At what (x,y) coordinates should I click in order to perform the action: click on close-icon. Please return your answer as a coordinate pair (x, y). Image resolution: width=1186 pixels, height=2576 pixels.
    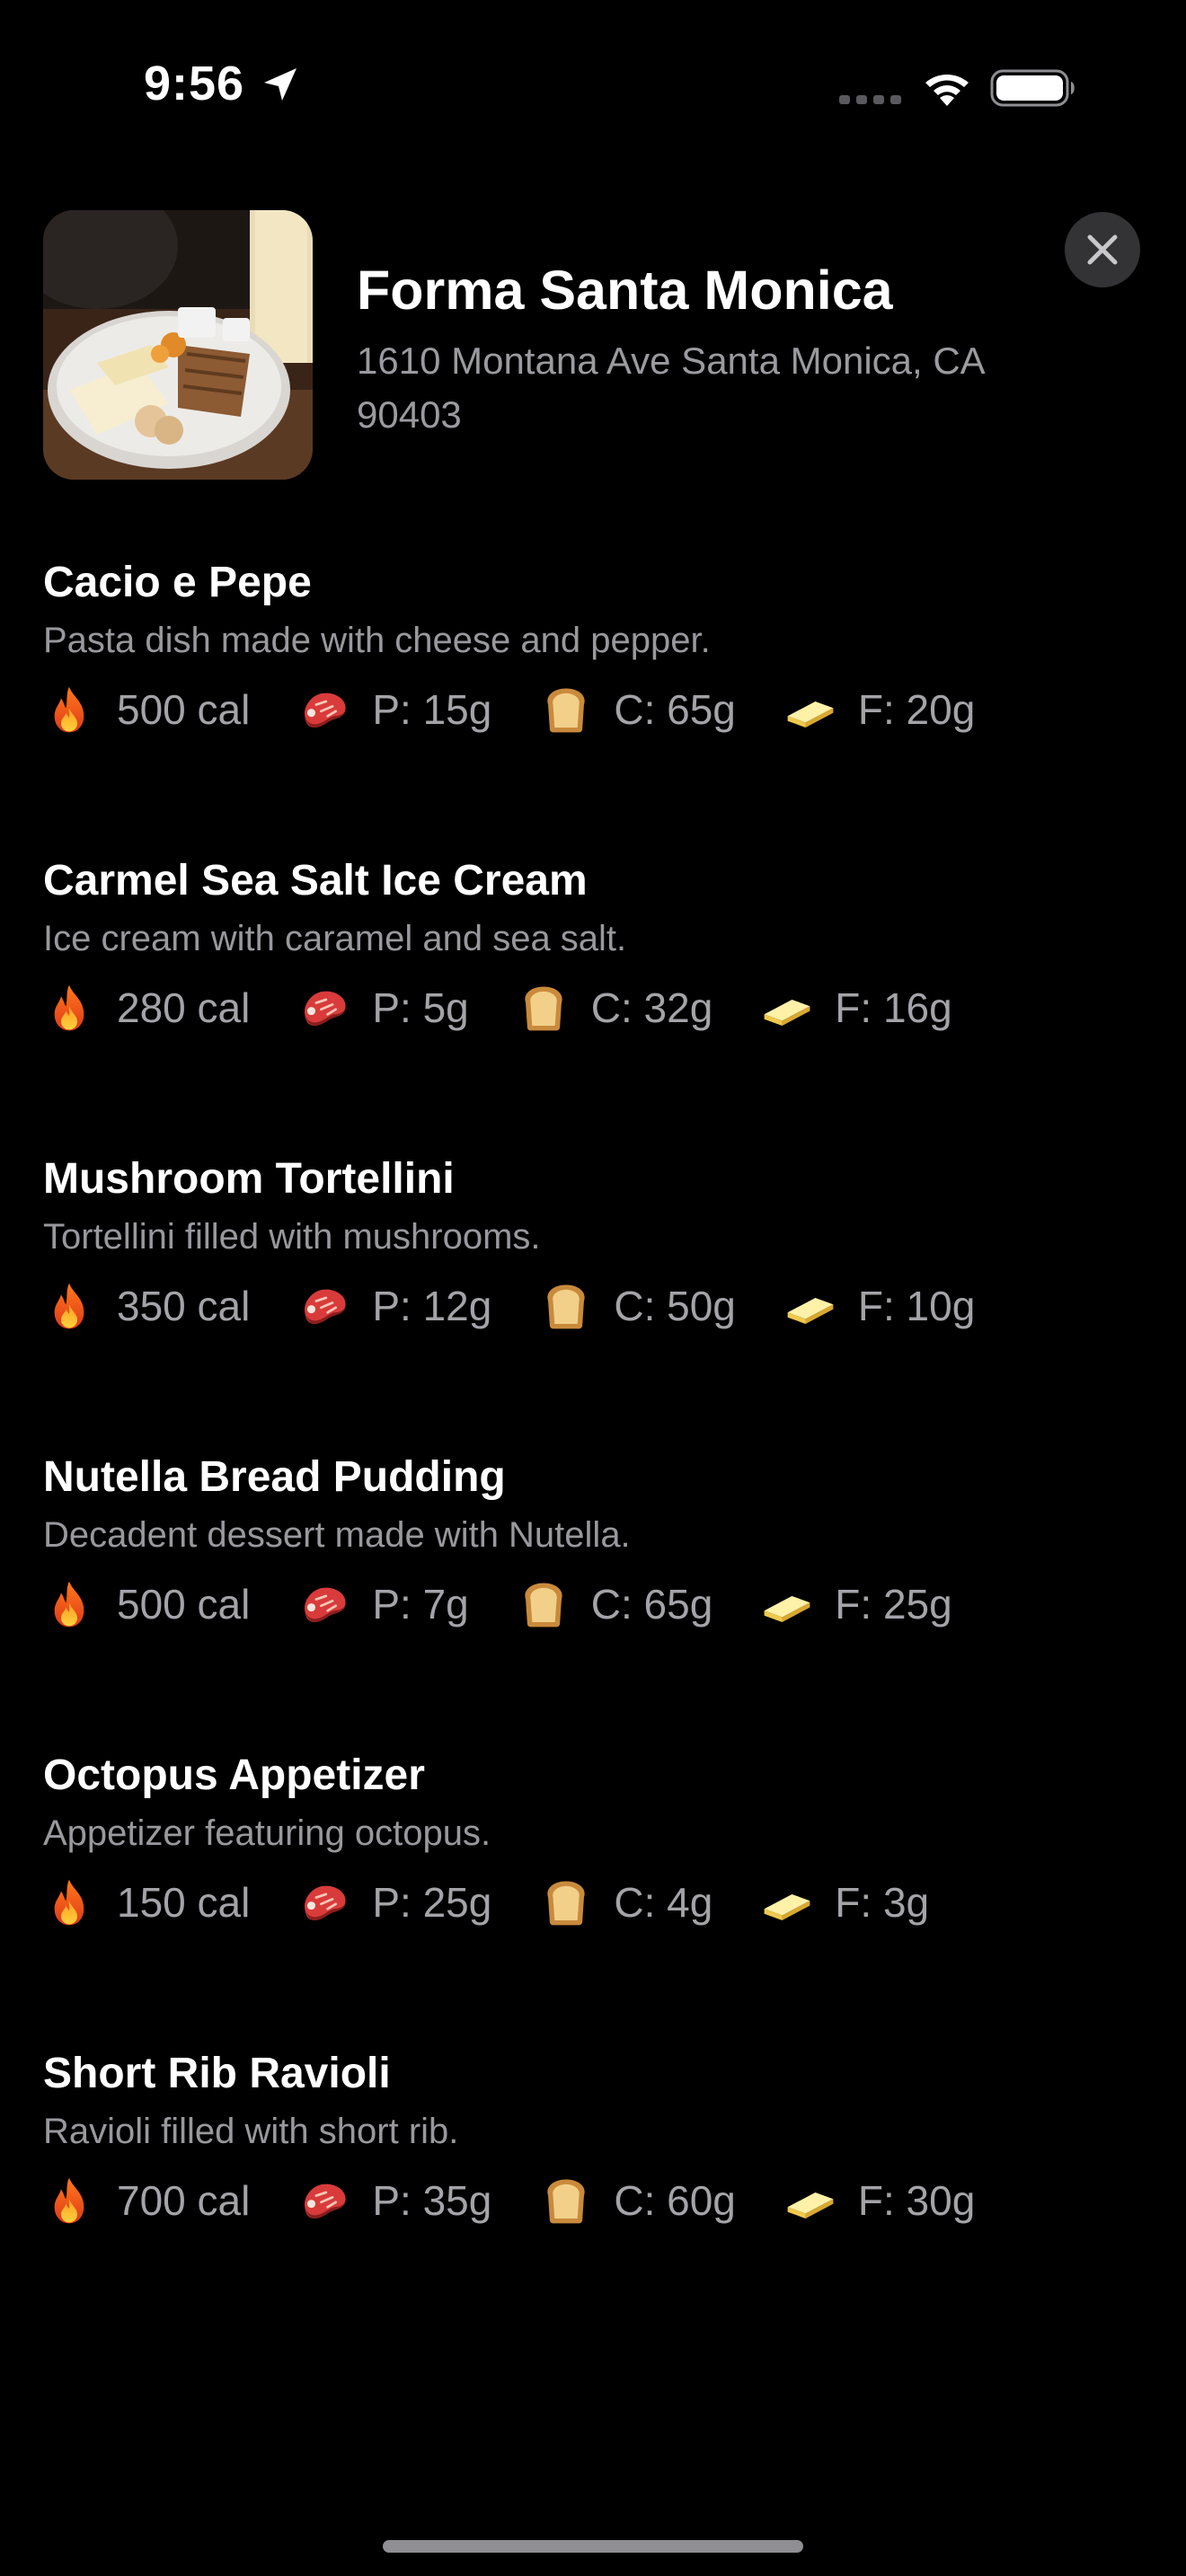
    Looking at the image, I should click on (1102, 249).